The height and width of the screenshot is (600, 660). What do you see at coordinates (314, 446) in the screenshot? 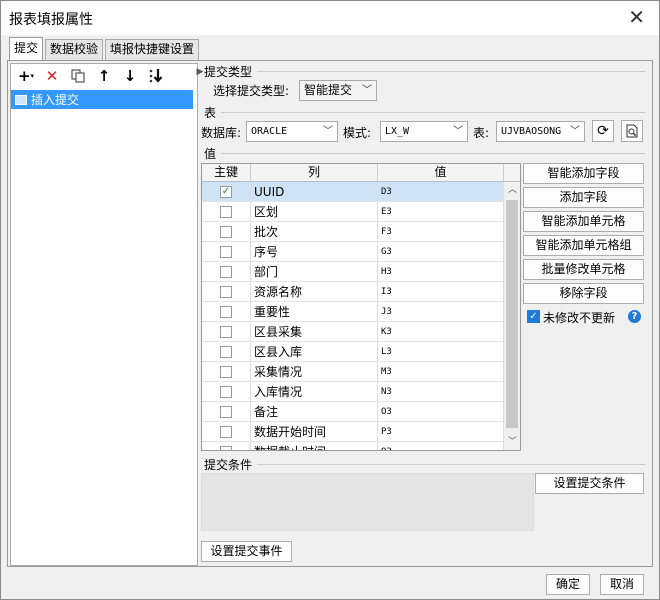
I see `column-name-cell: 数据截止时间` at bounding box center [314, 446].